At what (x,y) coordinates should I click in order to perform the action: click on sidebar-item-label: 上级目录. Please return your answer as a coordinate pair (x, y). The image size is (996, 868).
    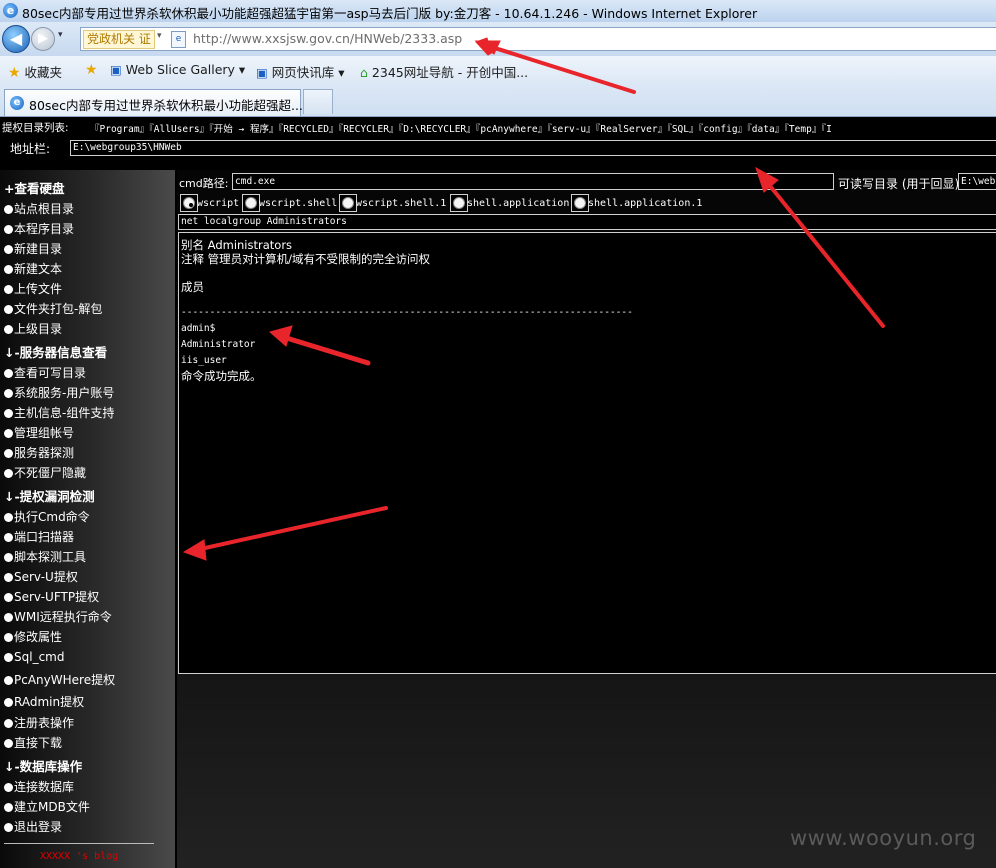
    Looking at the image, I should click on (38, 329).